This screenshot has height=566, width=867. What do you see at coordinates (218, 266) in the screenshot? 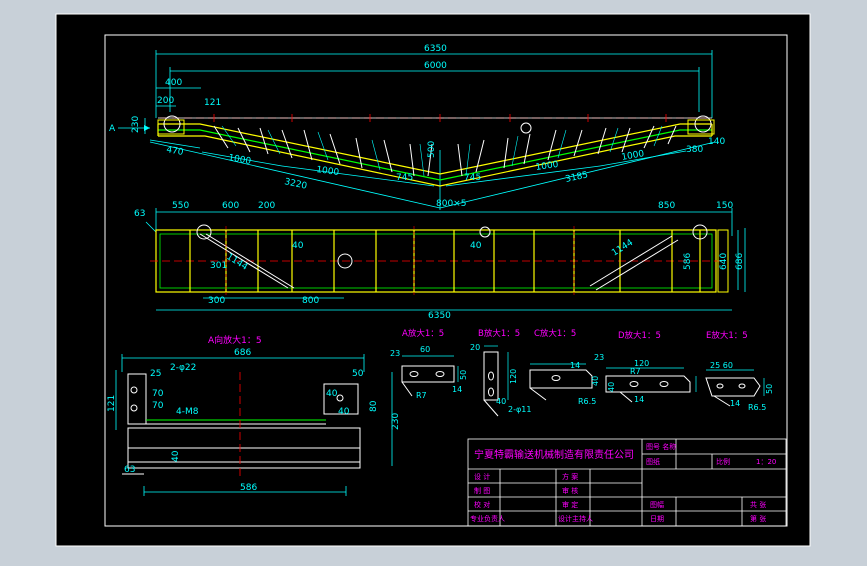
I see `plan-dim-301: 301` at bounding box center [218, 266].